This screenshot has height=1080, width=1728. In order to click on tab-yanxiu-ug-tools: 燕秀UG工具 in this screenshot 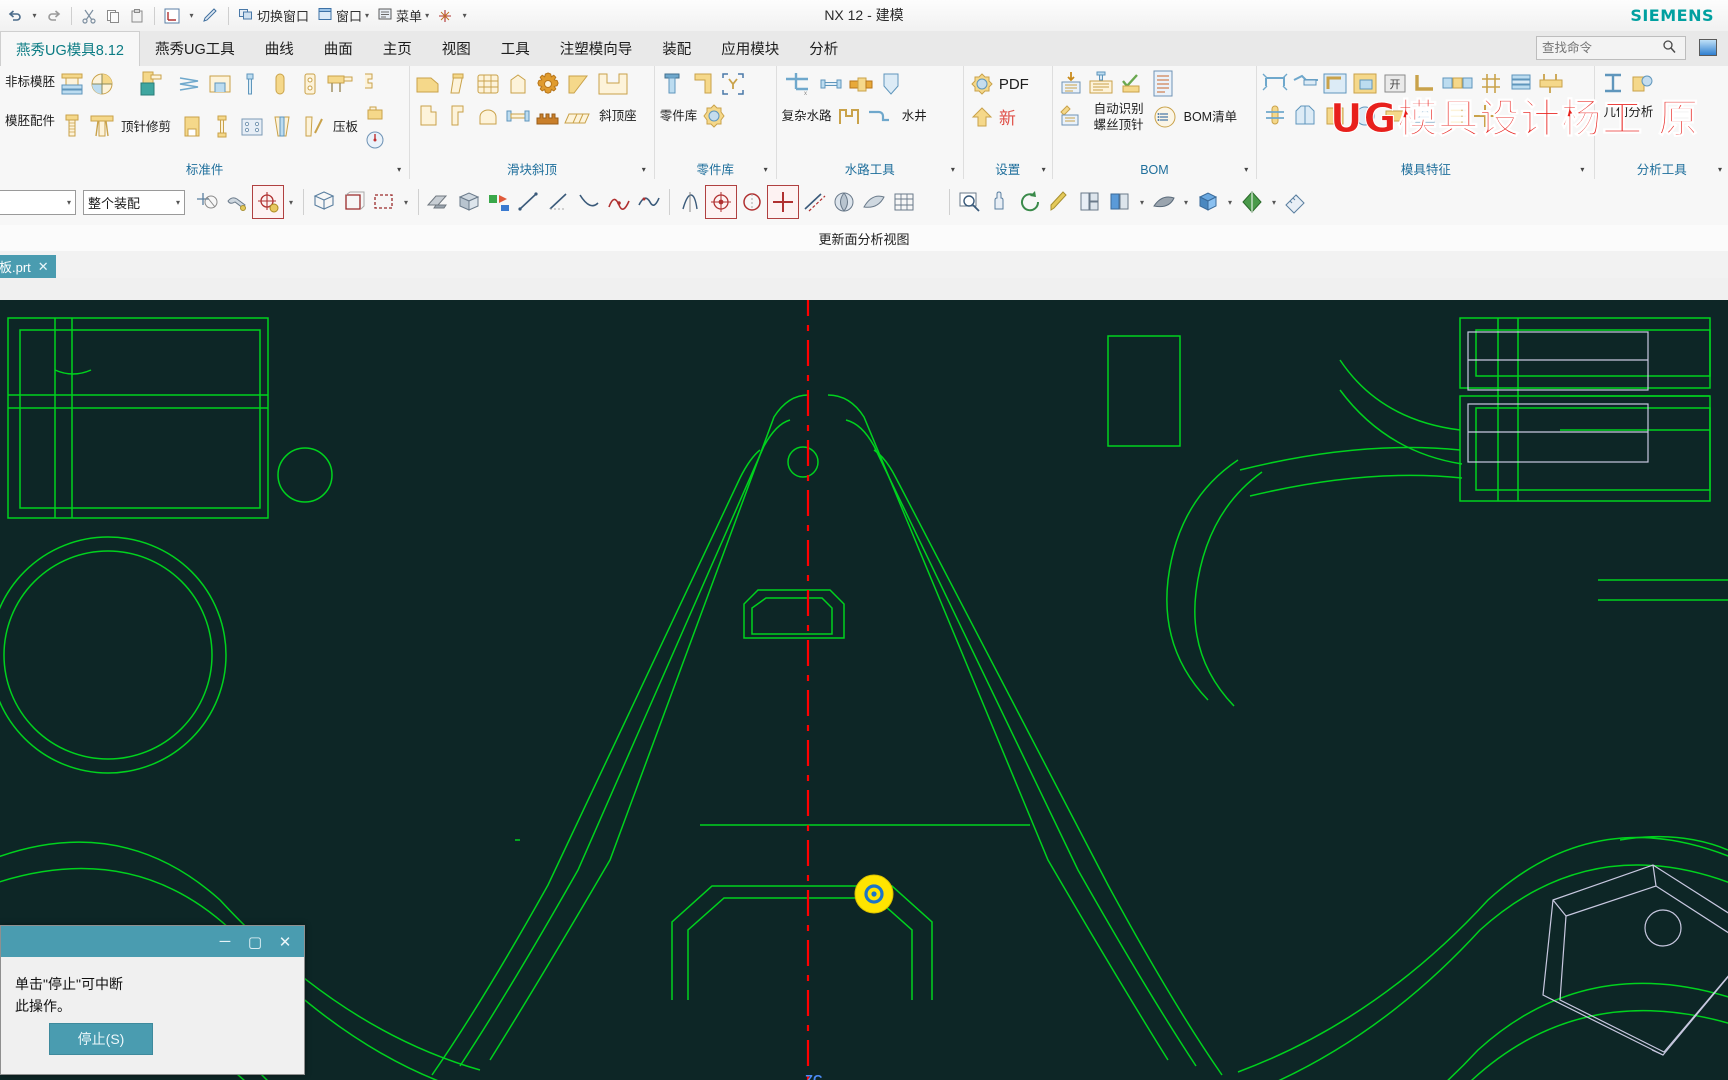, I will do `click(195, 48)`.